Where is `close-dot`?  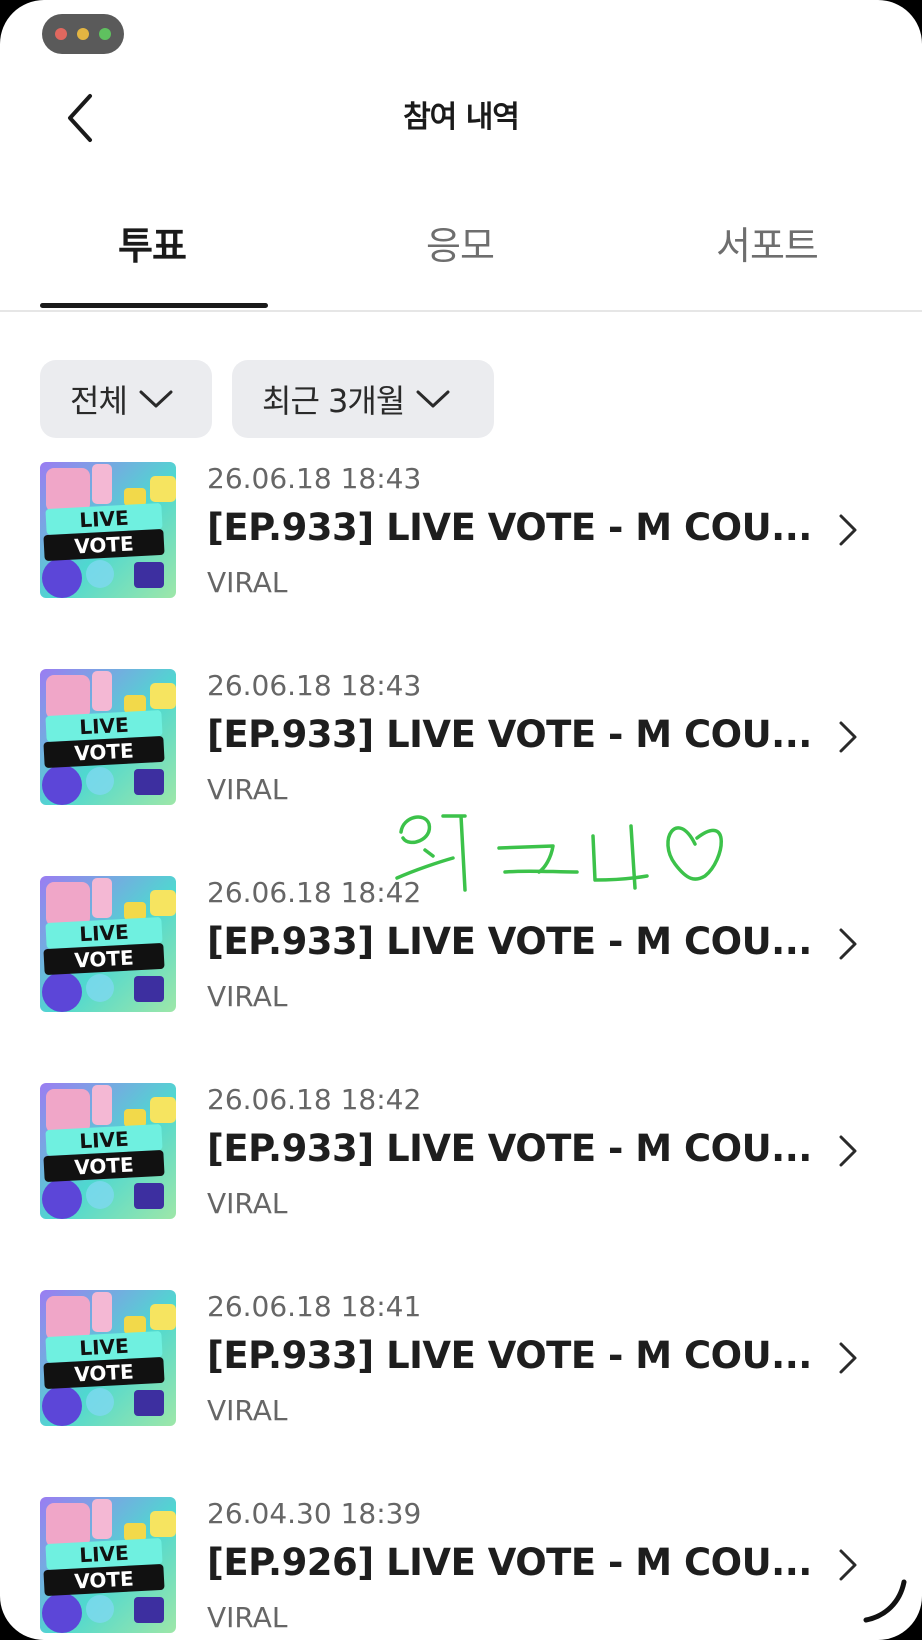
close-dot is located at coordinates (61, 34).